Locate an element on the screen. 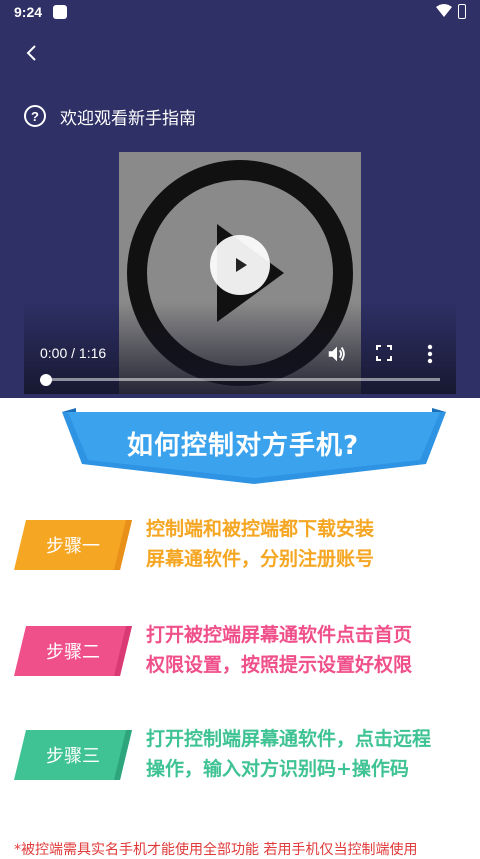  step-two-description: 打开被控端屏幕通软件点击首页 权限设置，按照提示设置好权限 is located at coordinates (279, 650).